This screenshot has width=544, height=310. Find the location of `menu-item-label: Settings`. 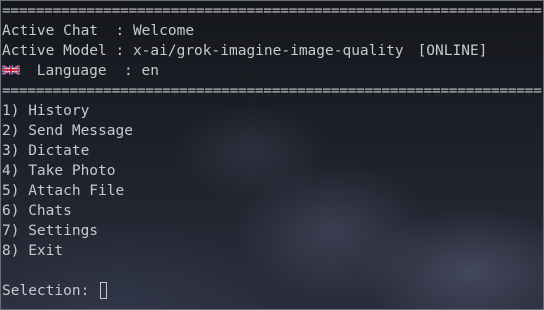

menu-item-label: Settings is located at coordinates (63, 231).